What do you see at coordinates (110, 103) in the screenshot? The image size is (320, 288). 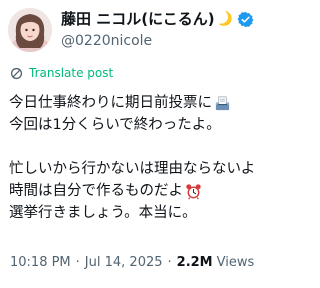 I see `post-line-1-text: 今日仕事終わりに期日前投票に` at bounding box center [110, 103].